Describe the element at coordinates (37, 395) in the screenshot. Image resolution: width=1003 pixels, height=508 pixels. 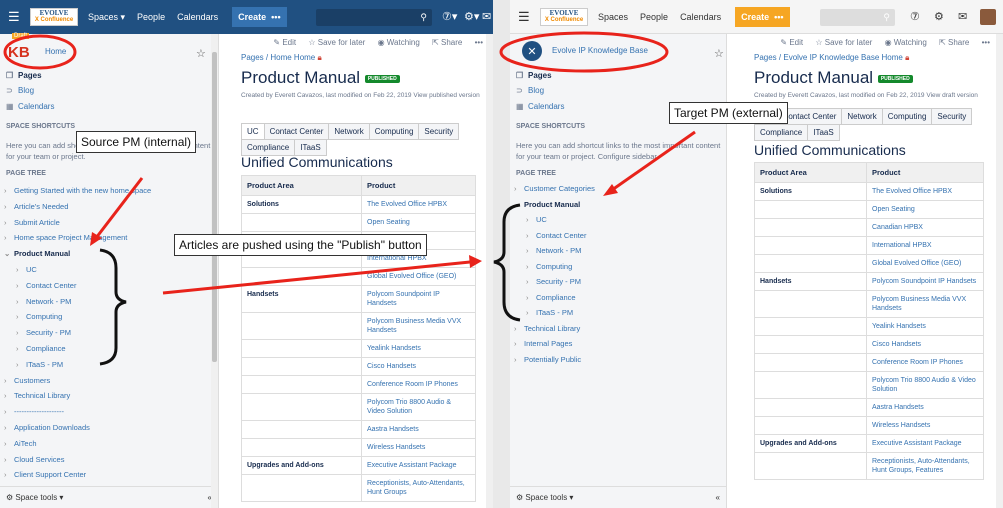
I see `tree-item: › Technical Library` at that location.